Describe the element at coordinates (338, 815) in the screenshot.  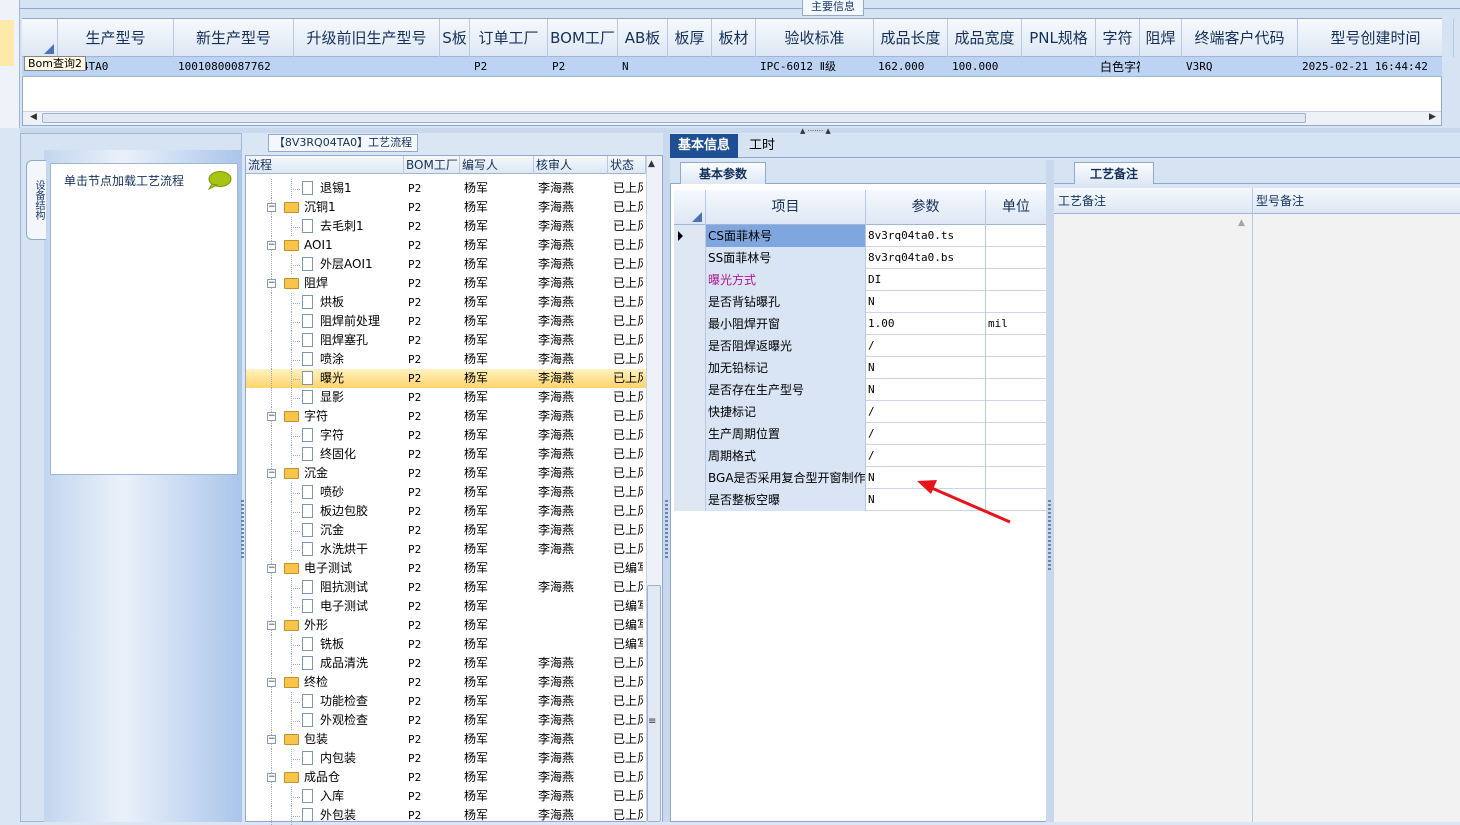
I see `tree-node-label: 外包装` at that location.